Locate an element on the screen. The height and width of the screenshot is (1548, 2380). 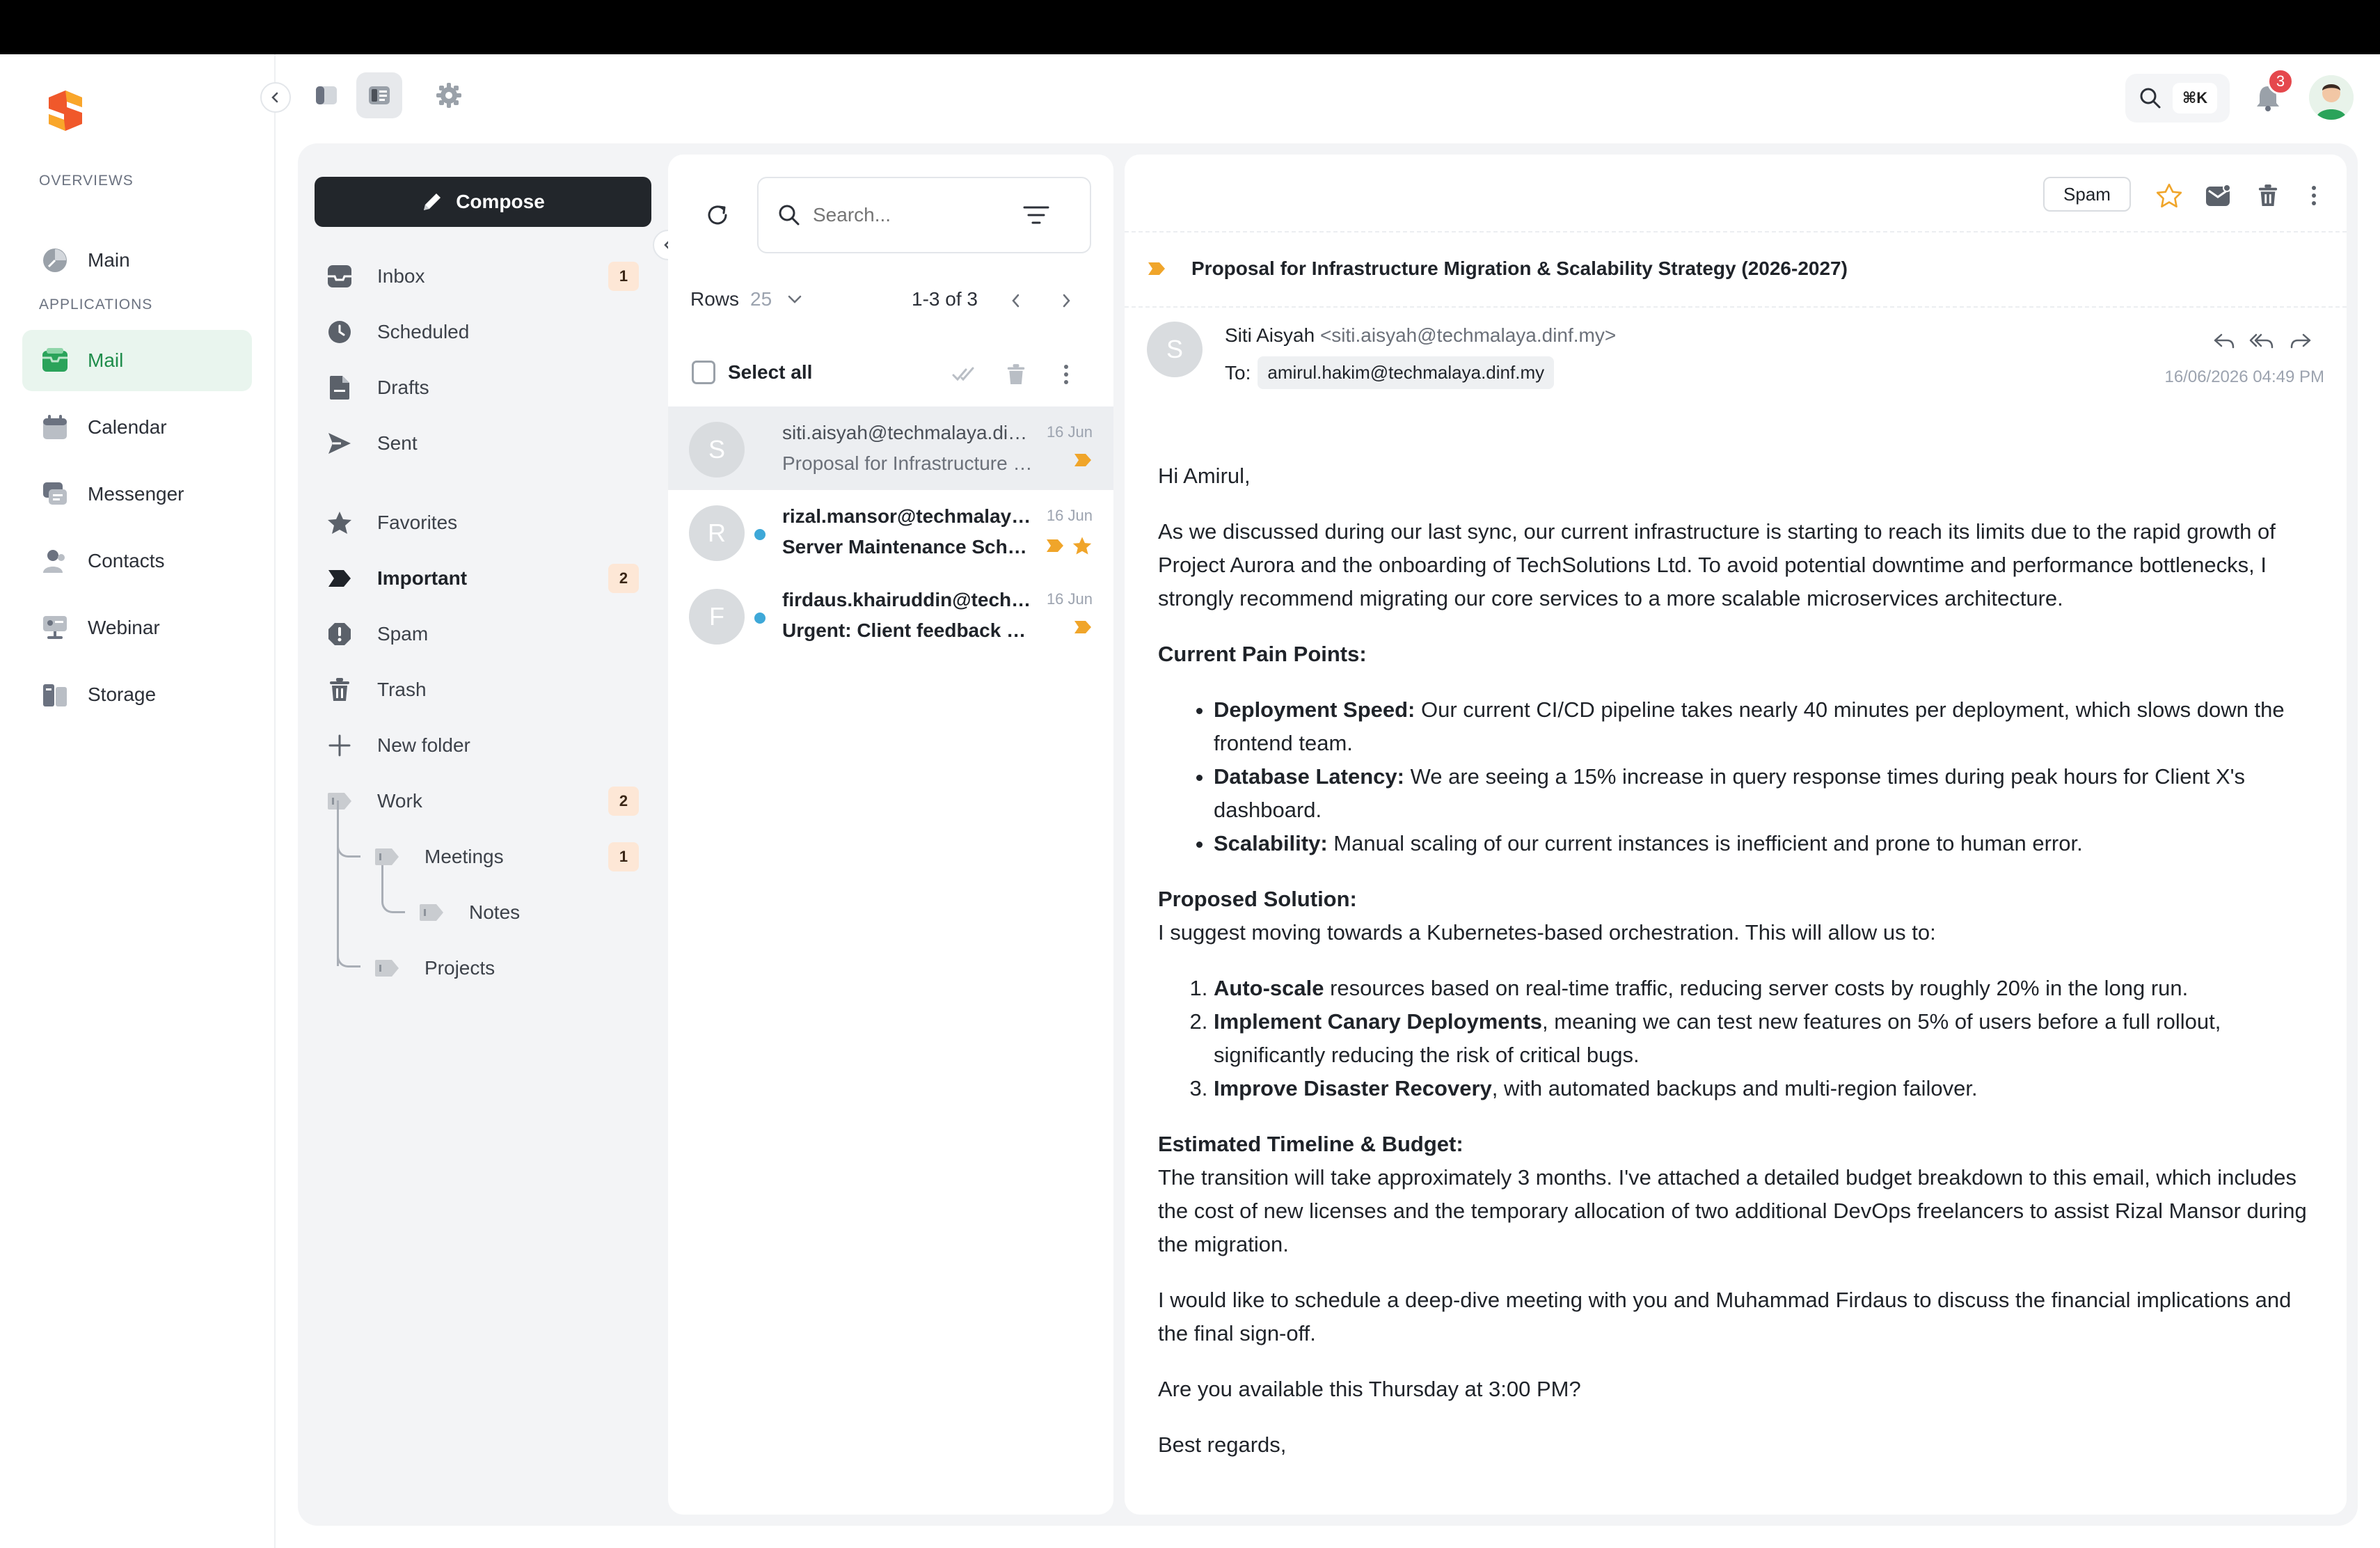
delete-message-button is located at coordinates (2268, 196).